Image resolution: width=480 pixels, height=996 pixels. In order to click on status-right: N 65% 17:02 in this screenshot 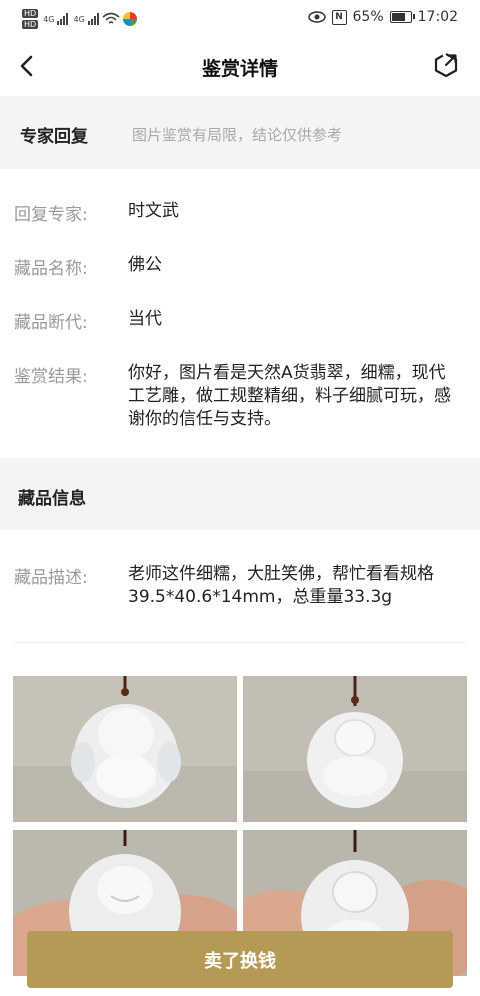, I will do `click(382, 17)`.